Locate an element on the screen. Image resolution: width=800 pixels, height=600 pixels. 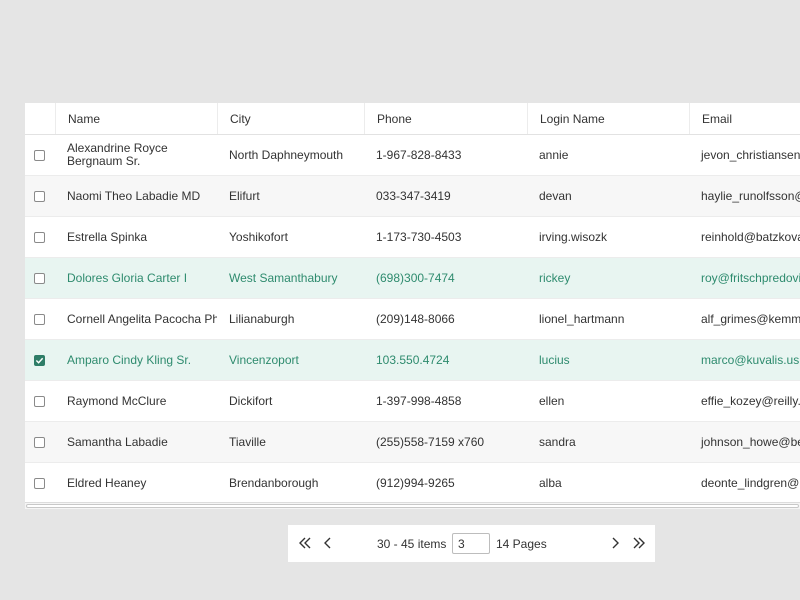
column-header-label: Name is located at coordinates (84, 118).